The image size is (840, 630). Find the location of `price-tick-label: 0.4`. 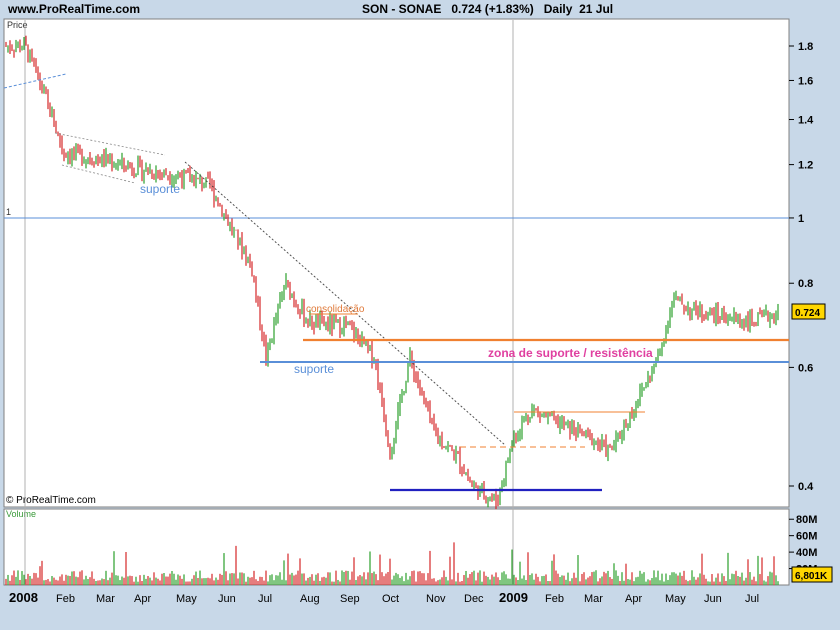

price-tick-label: 0.4 is located at coordinates (806, 487).